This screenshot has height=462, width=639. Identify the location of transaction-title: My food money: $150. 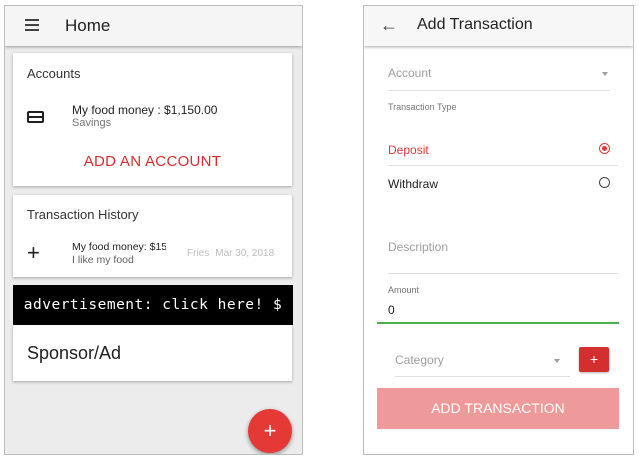
(119, 247).